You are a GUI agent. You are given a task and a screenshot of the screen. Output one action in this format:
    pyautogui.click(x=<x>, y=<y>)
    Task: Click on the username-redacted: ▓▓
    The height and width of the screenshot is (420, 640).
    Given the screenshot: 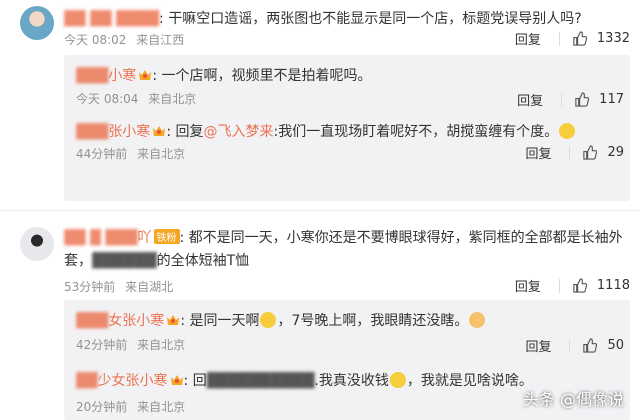 What is the action you would take?
    pyautogui.click(x=87, y=381)
    